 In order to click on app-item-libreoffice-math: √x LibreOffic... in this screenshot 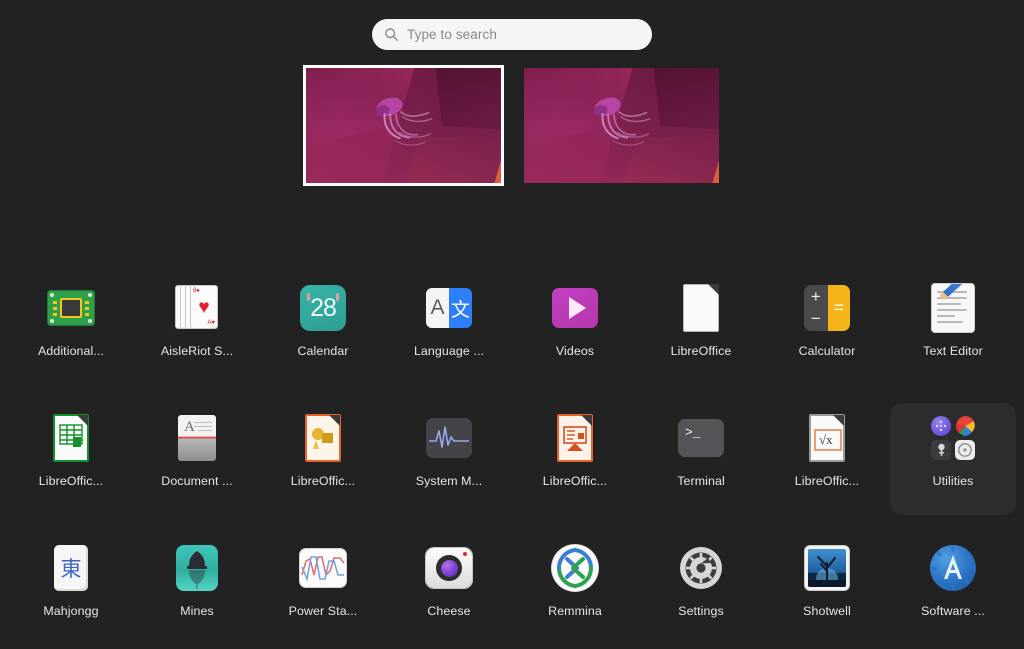, I will do `click(827, 459)`.